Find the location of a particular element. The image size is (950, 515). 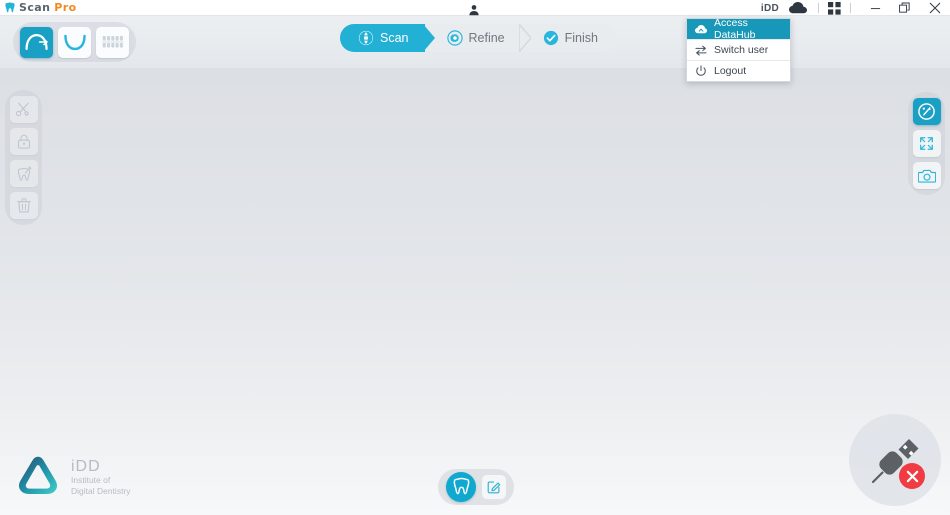

cloud-up-glyph is located at coordinates (701, 28).